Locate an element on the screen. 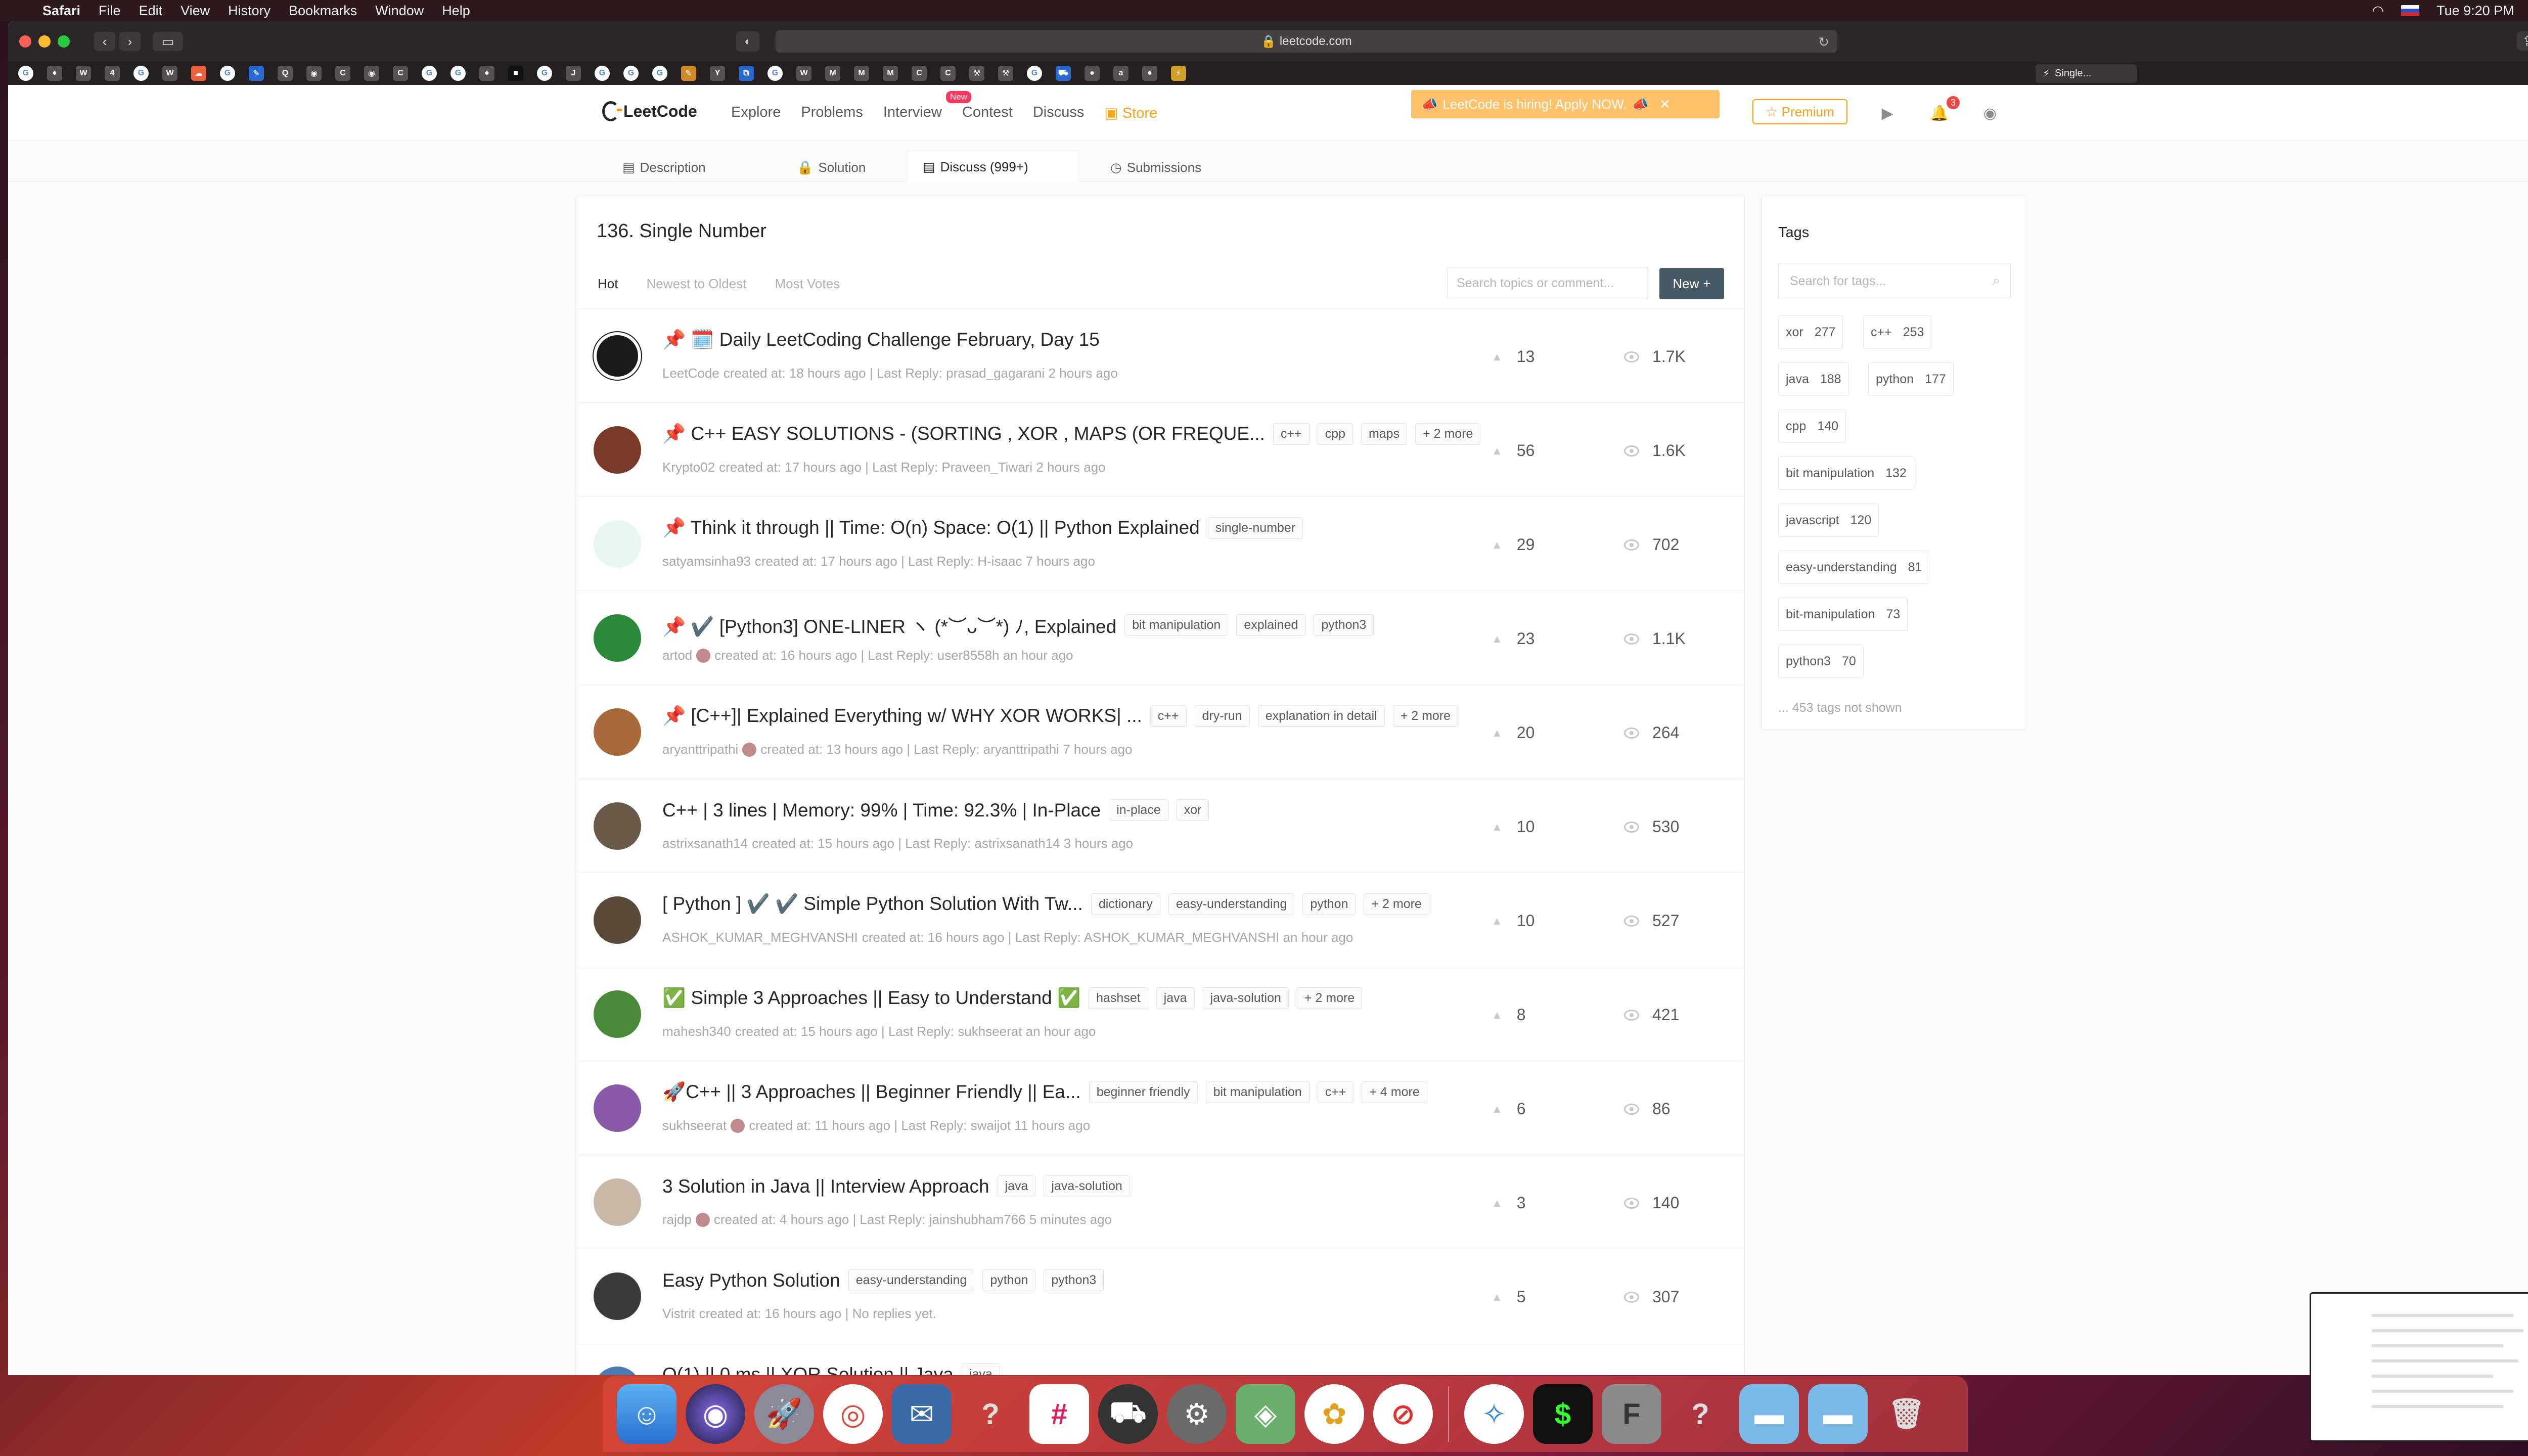 The width and height of the screenshot is (2528, 1456). topic-tag: java-solution is located at coordinates (1087, 1186).